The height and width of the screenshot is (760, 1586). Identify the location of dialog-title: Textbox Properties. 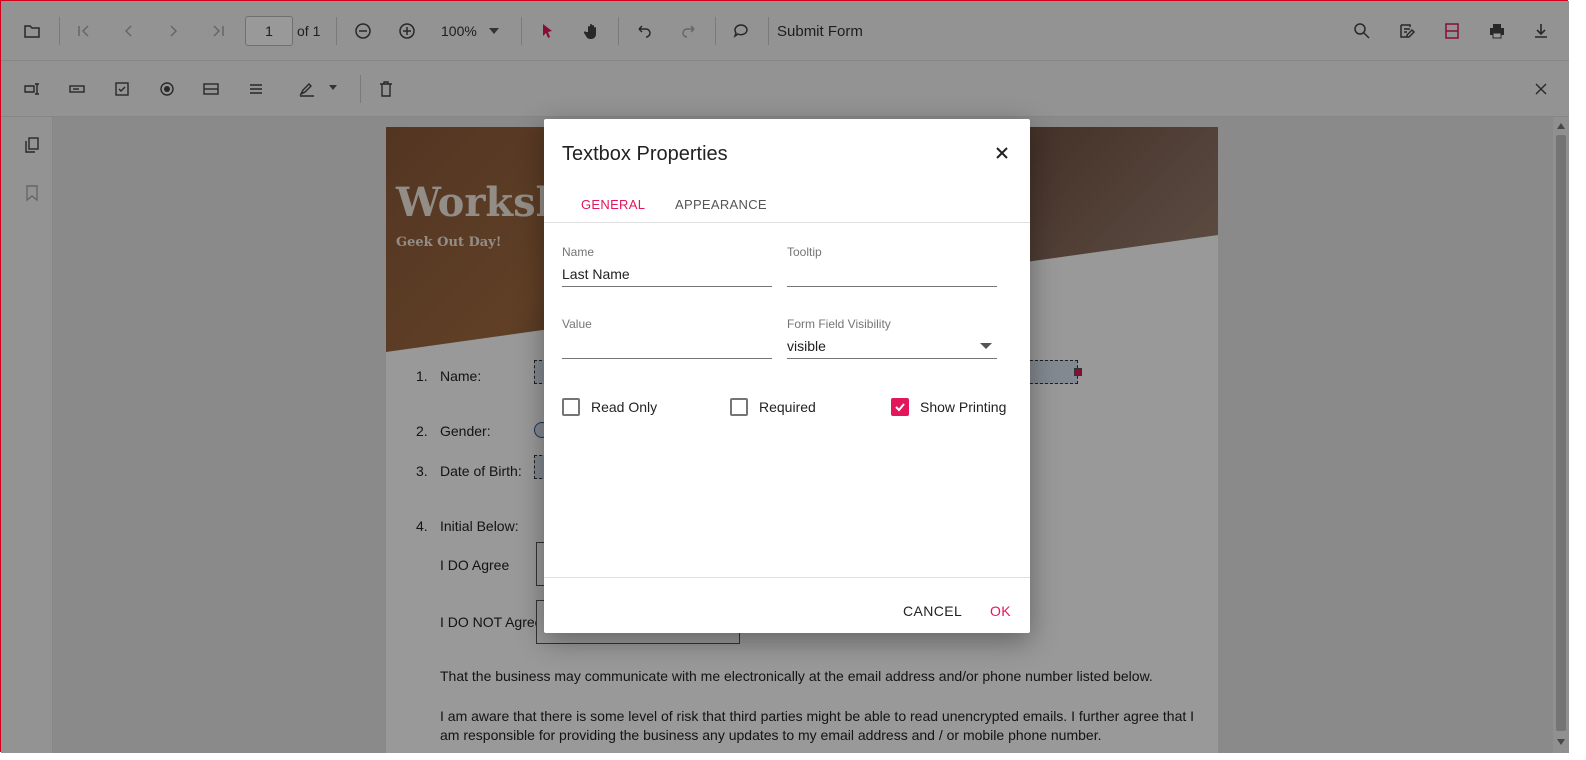
(645, 154).